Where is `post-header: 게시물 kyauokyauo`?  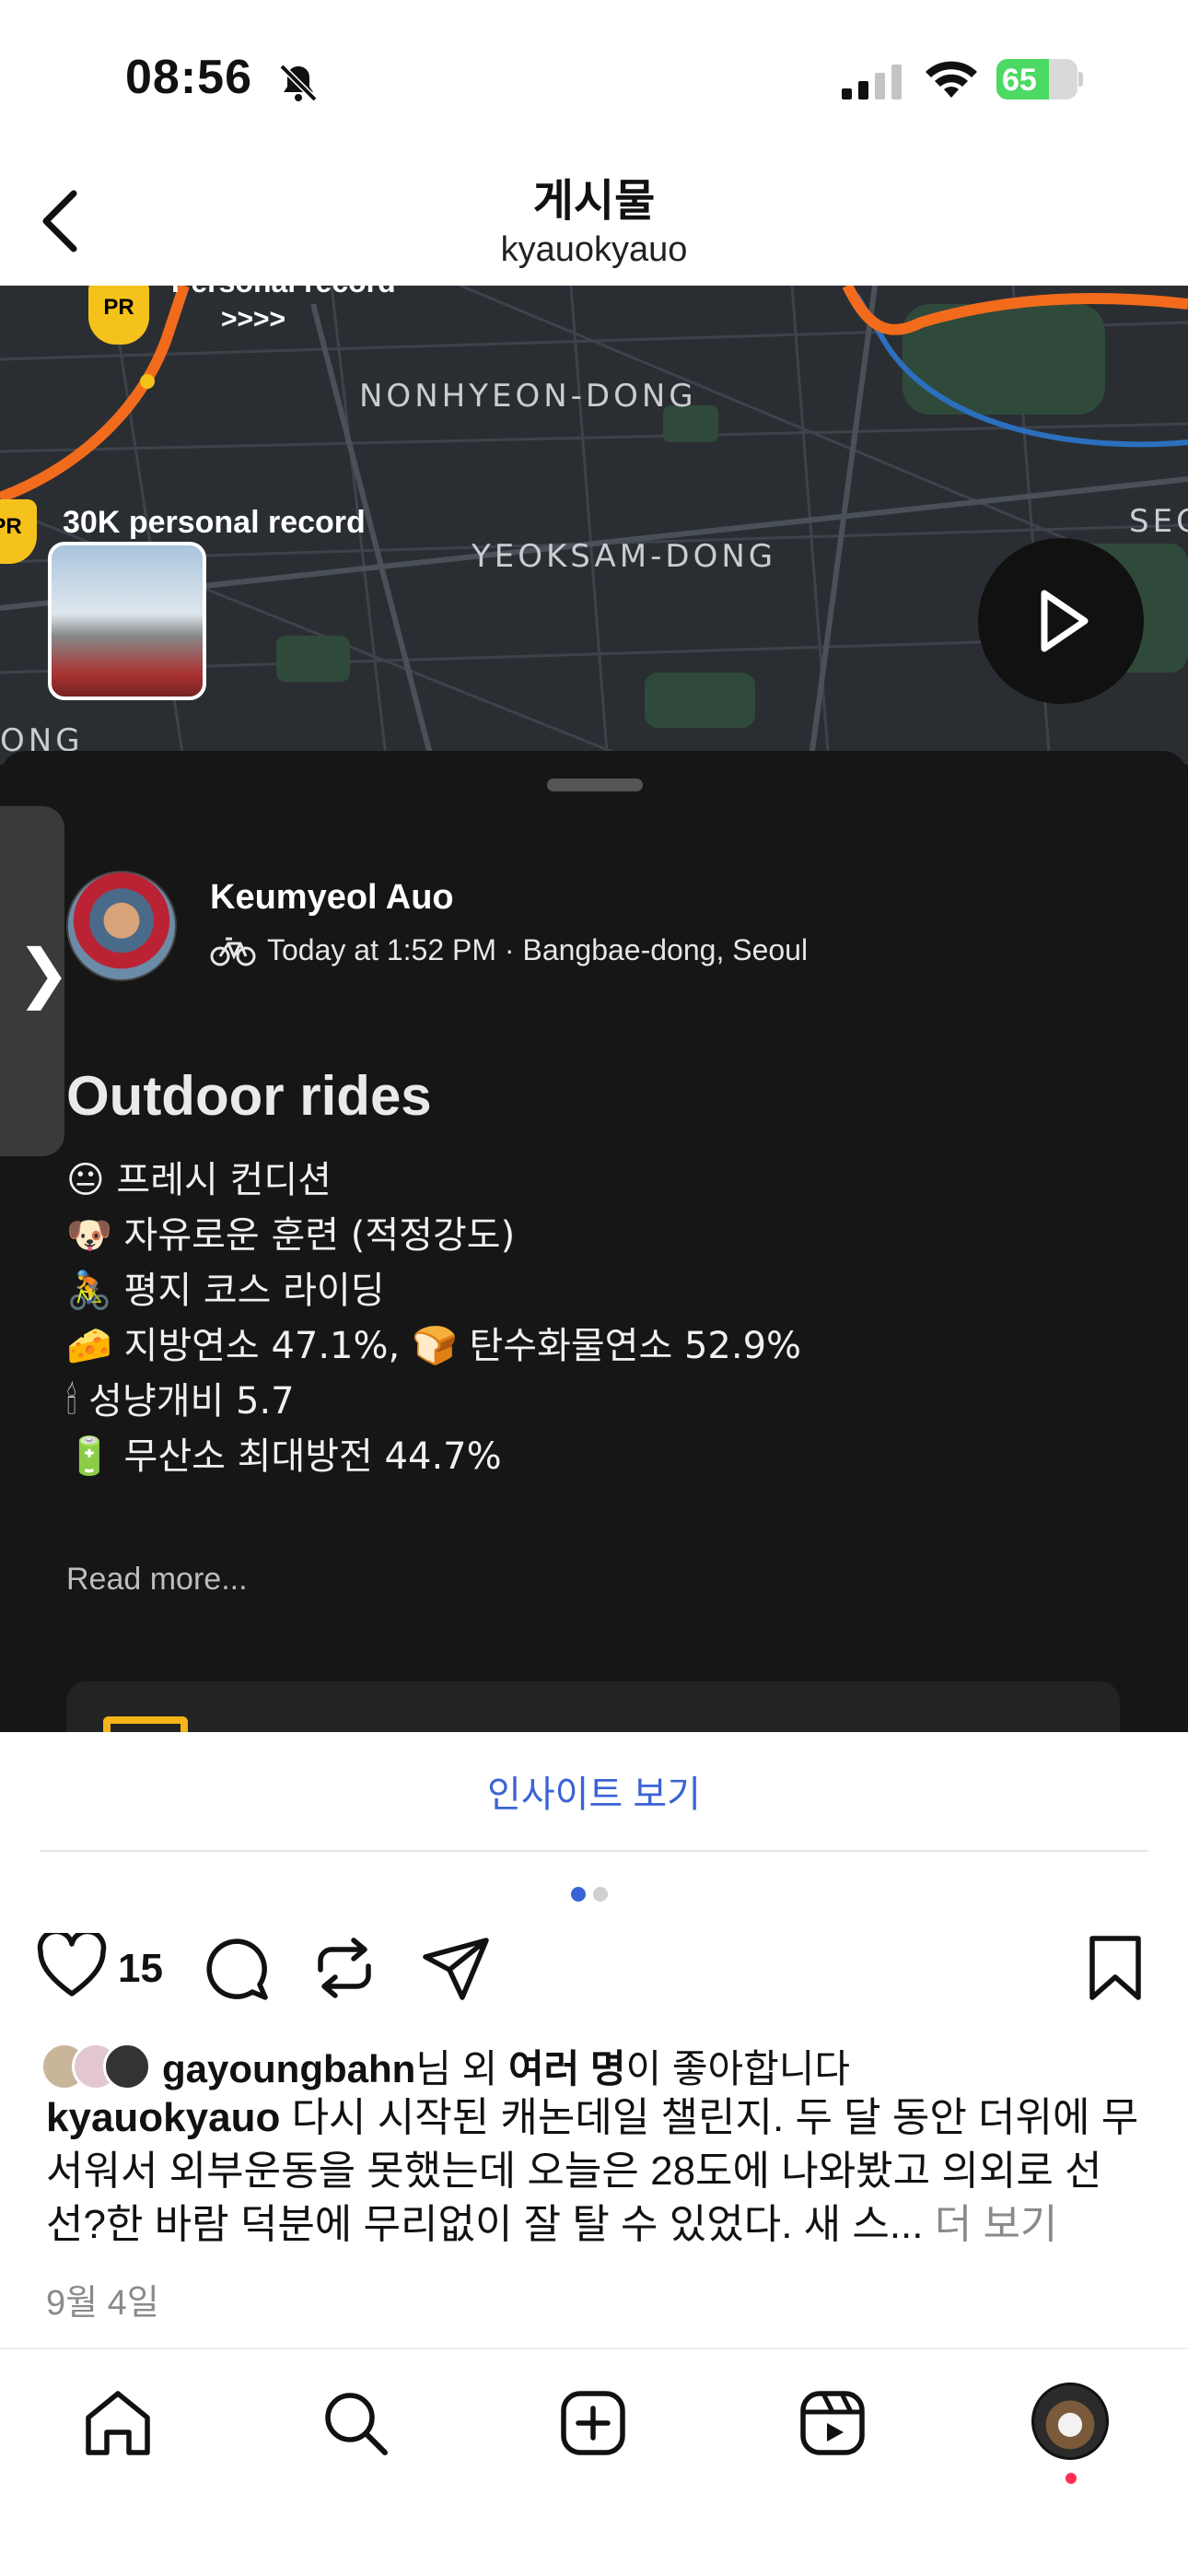
post-header: 게시물 kyauokyauo is located at coordinates (594, 221).